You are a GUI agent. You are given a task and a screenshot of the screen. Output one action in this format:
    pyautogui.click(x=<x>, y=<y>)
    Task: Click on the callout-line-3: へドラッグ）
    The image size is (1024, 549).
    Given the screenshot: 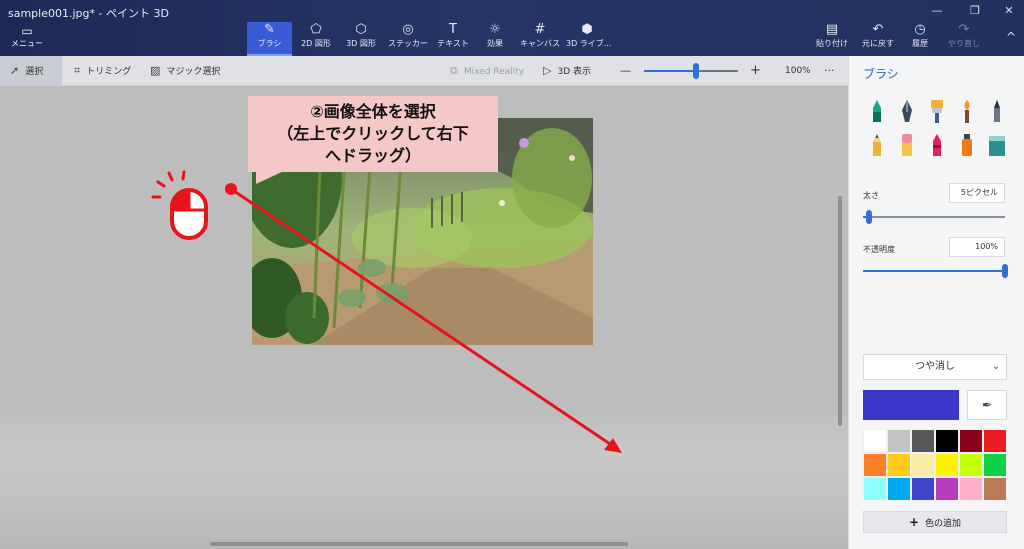 What is the action you would take?
    pyautogui.click(x=372, y=155)
    